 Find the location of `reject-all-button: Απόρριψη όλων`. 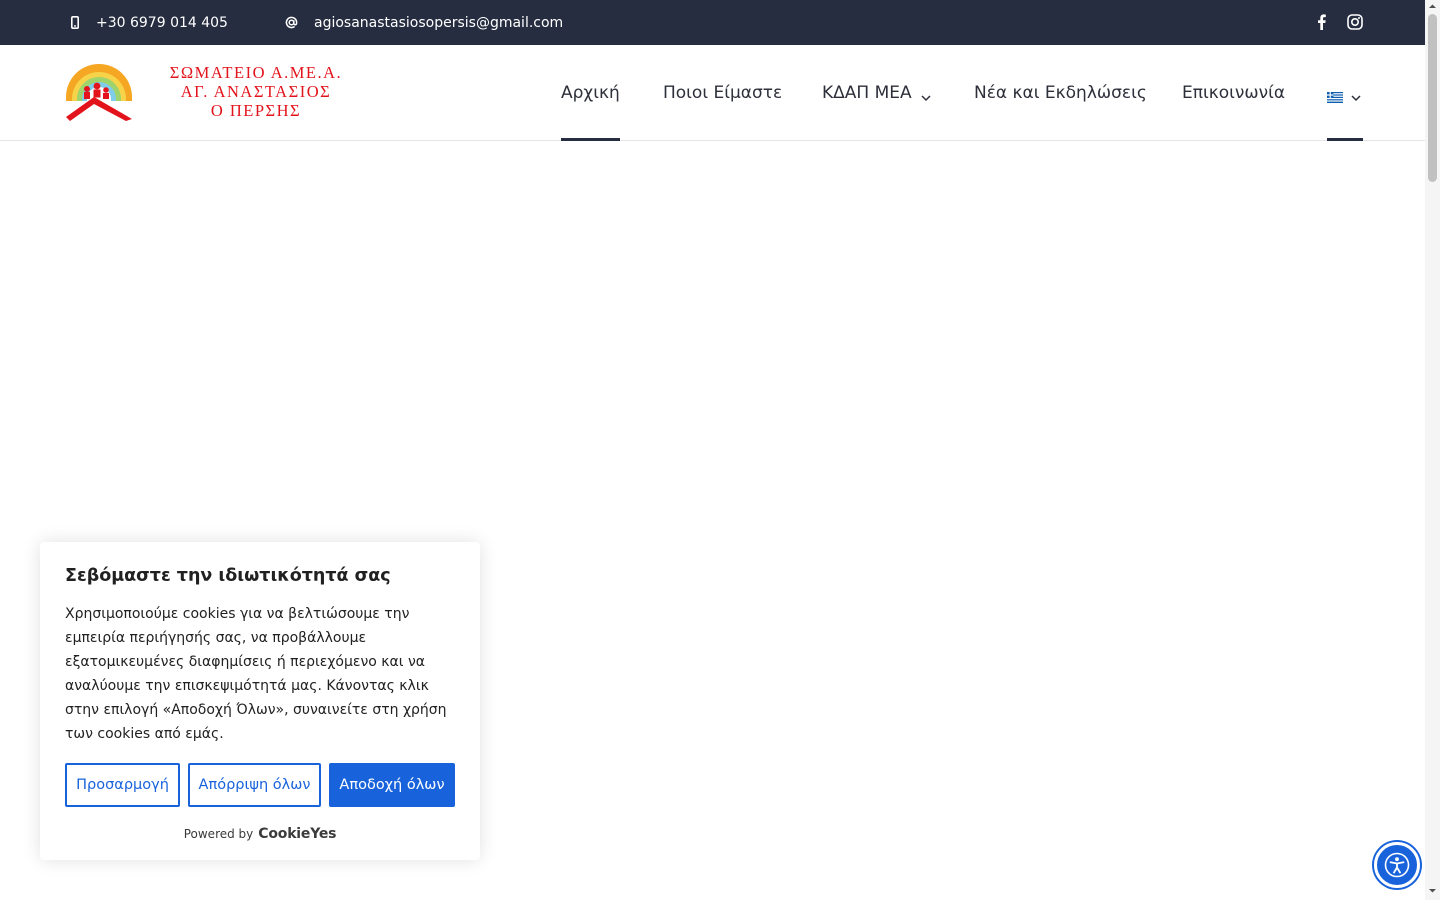

reject-all-button: Απόρριψη όλων is located at coordinates (254, 785).